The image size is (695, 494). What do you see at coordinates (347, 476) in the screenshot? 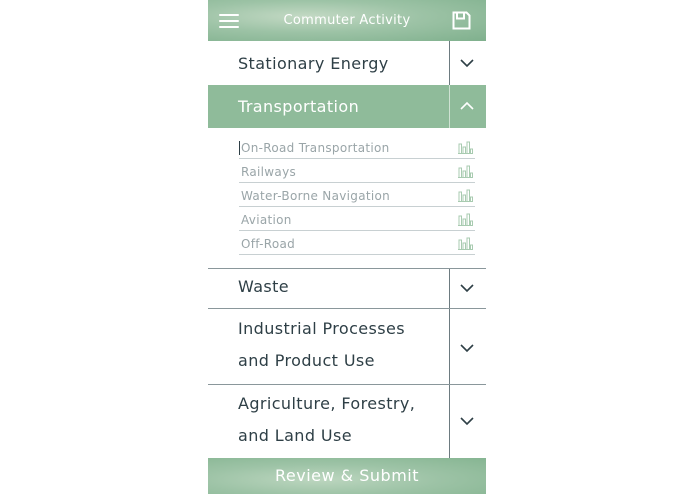
I see `review-submit-button: Review & Submit` at bounding box center [347, 476].